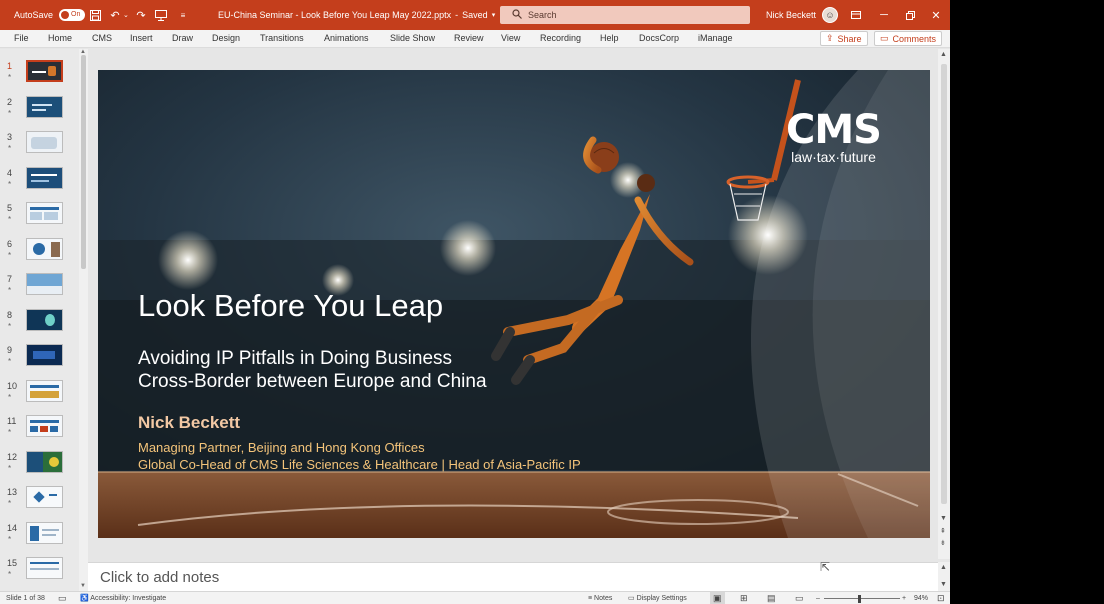  I want to click on slide-thumbnail: 7 *, so click(40, 287).